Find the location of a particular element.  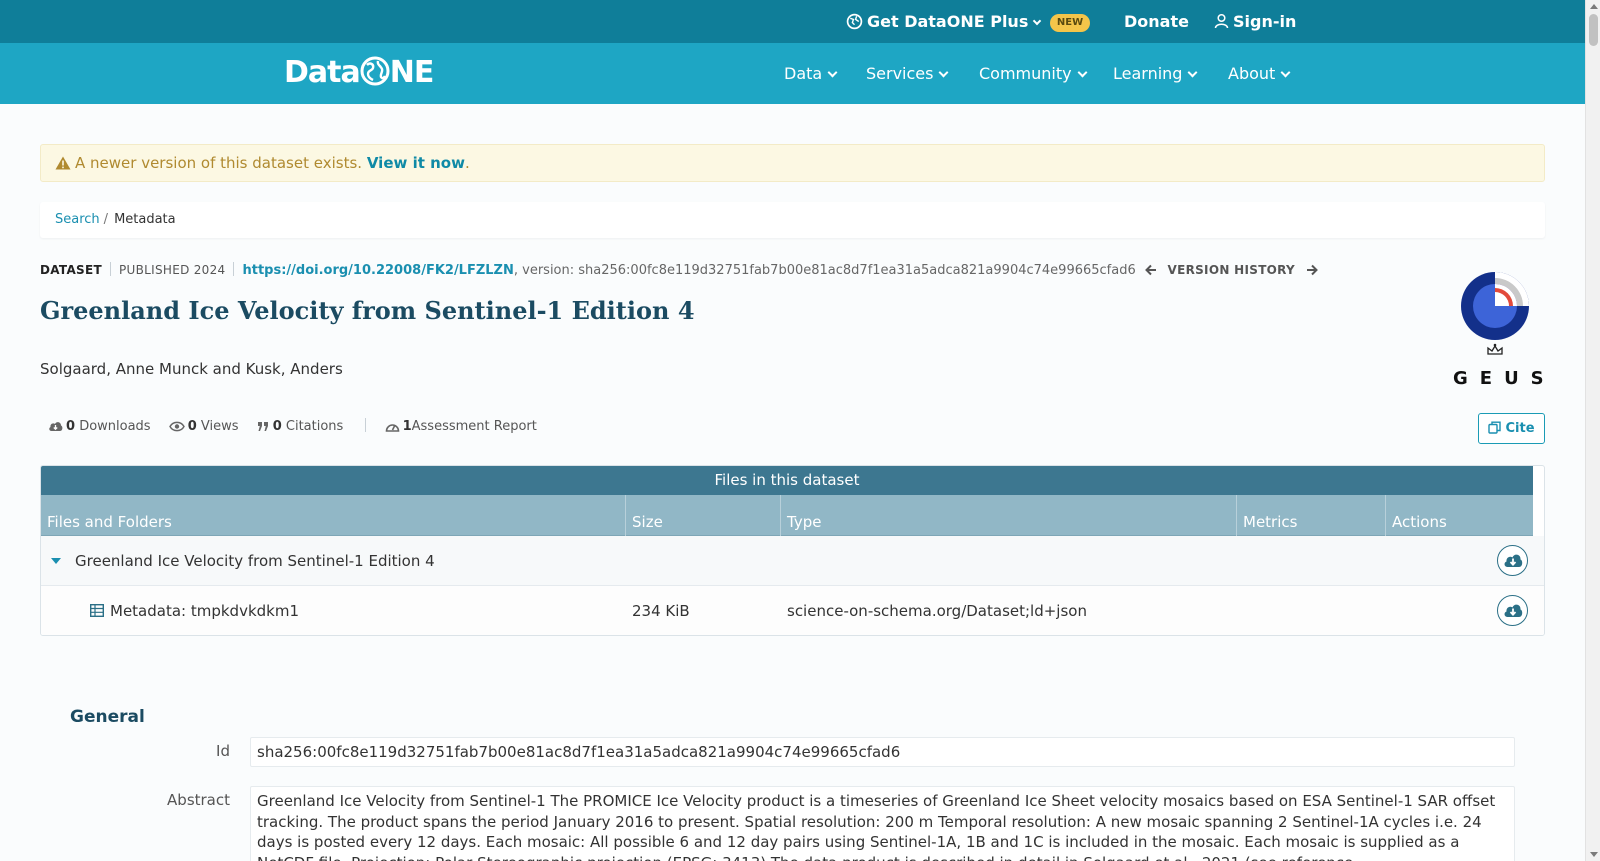

column-header-size: Size is located at coordinates (703, 515).